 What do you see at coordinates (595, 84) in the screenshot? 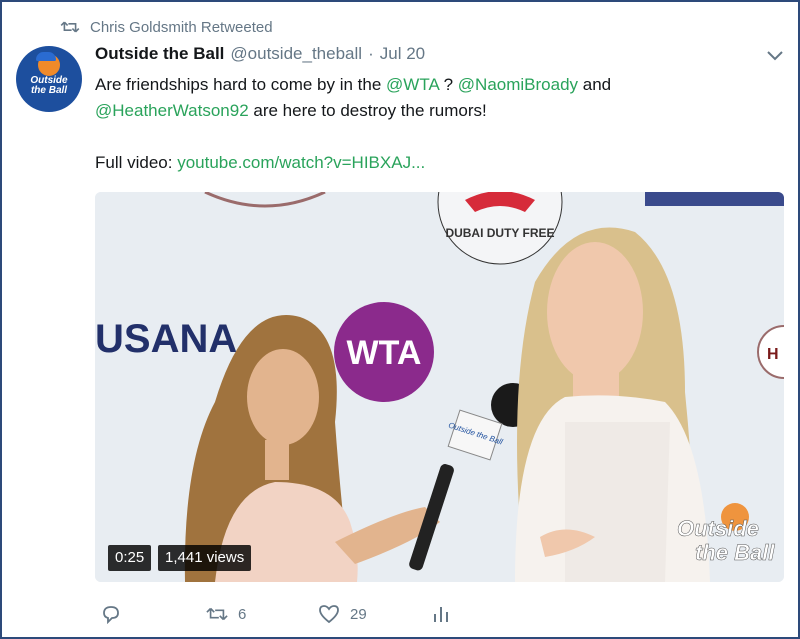
I see `tweet-text-part: and` at bounding box center [595, 84].